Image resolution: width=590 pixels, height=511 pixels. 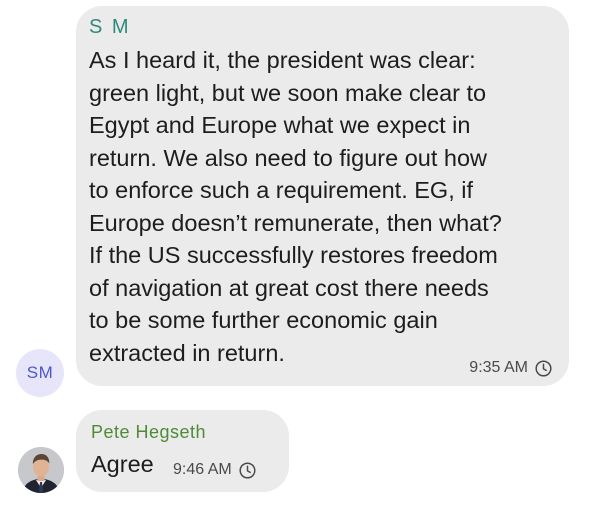 What do you see at coordinates (263, 320) in the screenshot?
I see `message-line: to be some further economic gain` at bounding box center [263, 320].